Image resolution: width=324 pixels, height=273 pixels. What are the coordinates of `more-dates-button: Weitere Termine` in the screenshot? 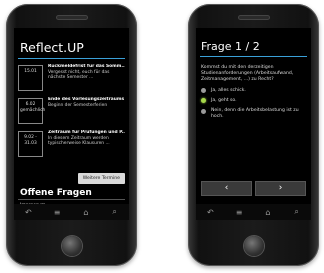 It's located at (101, 178).